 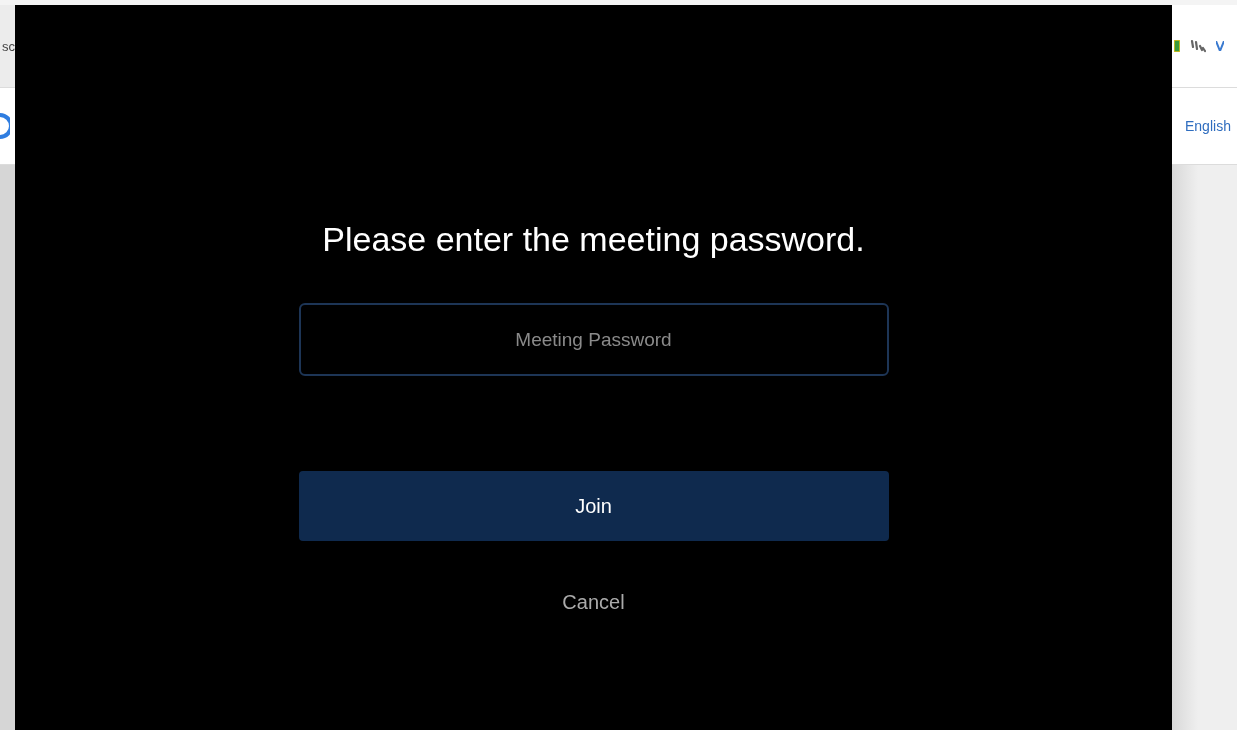 What do you see at coordinates (1208, 126) in the screenshot?
I see `language-link: English` at bounding box center [1208, 126].